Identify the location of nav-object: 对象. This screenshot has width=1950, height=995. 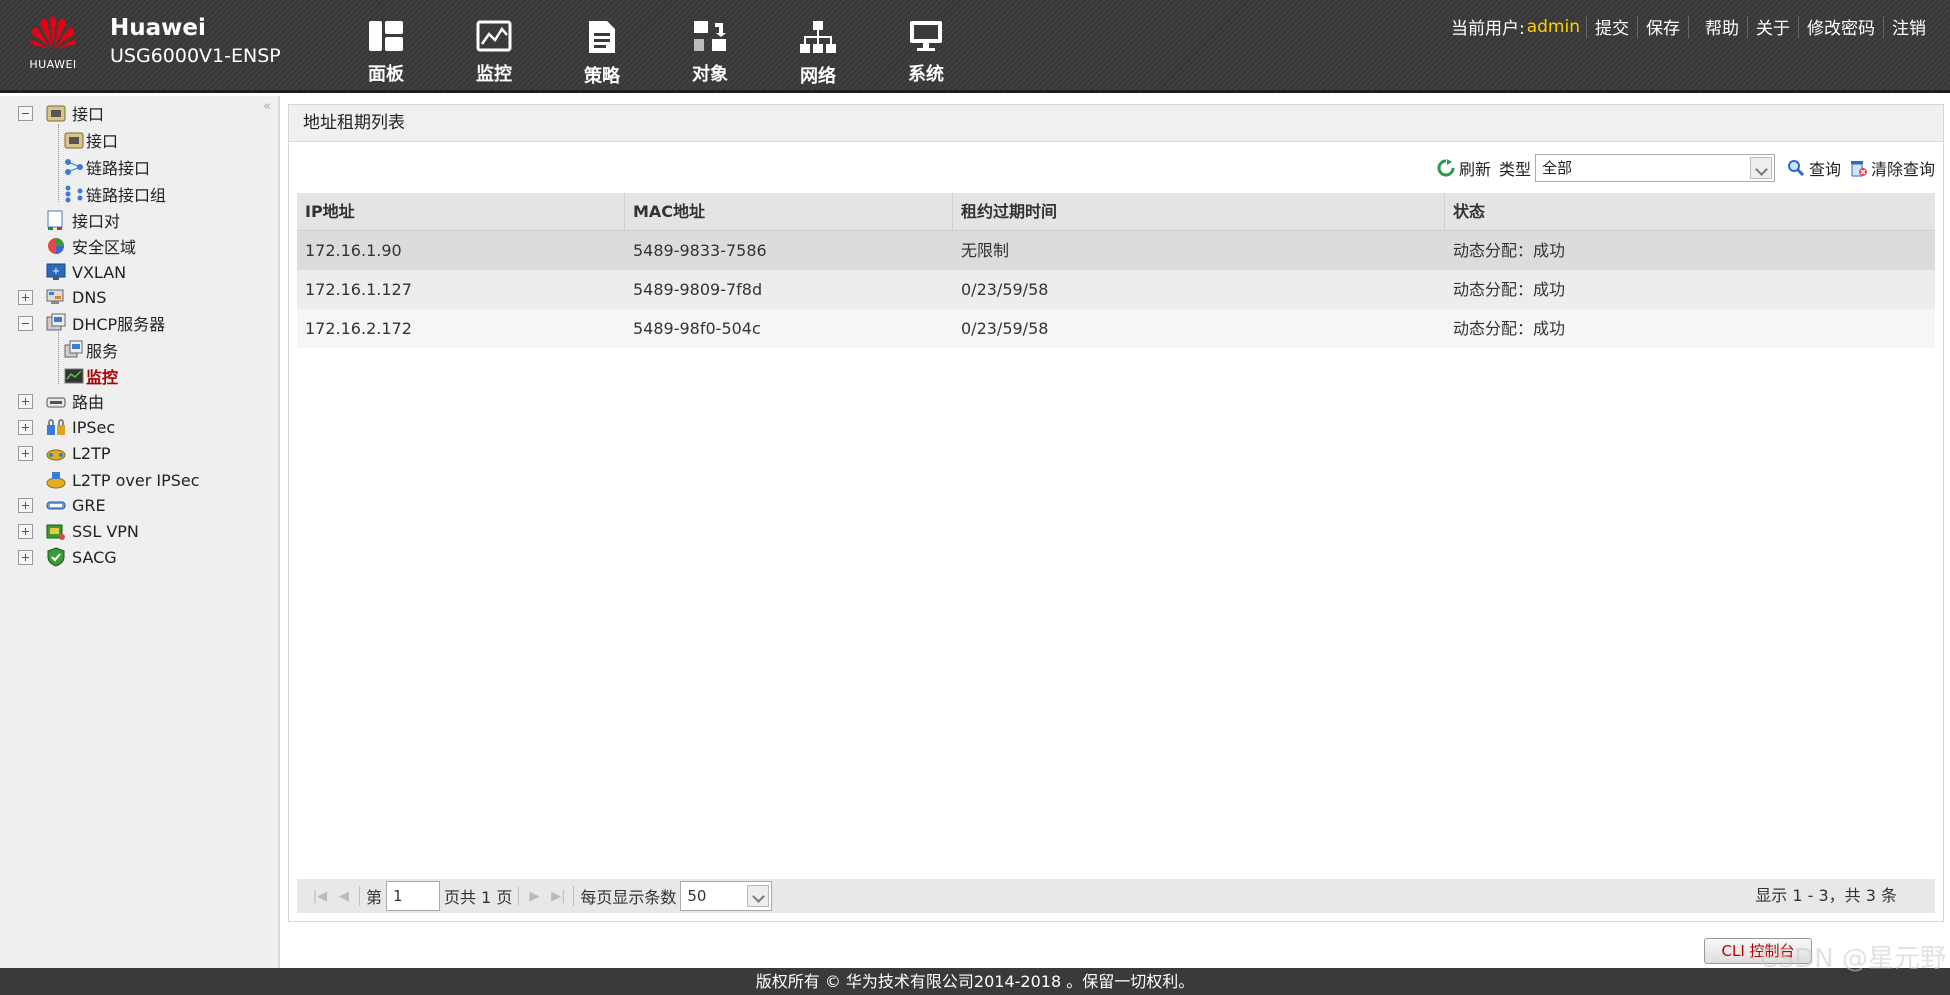
(710, 53).